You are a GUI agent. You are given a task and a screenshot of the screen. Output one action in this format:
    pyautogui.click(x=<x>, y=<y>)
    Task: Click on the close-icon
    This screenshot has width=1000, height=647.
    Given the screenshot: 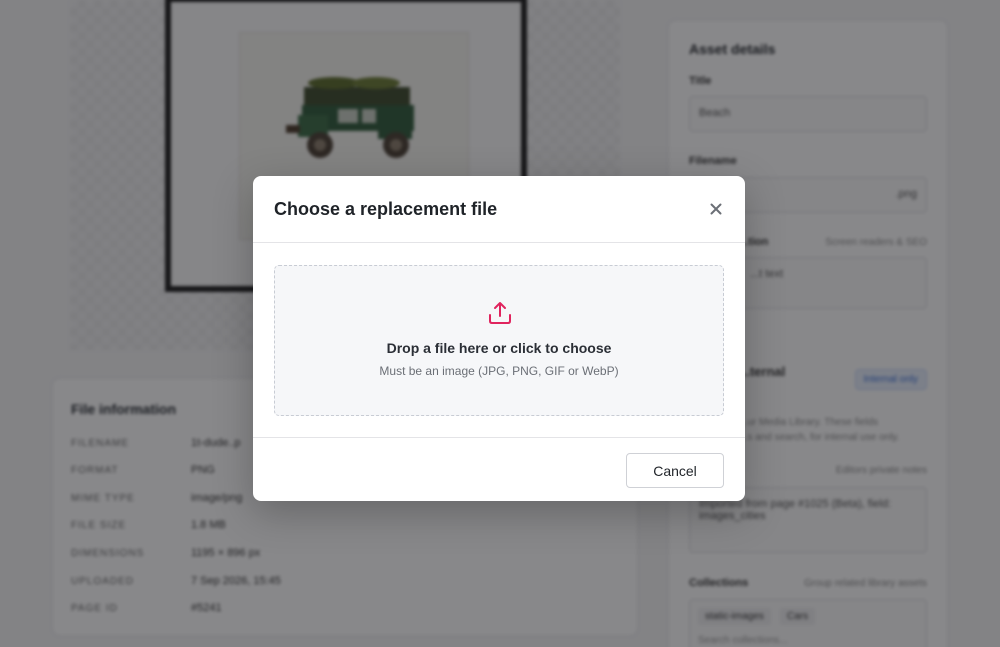 What is the action you would take?
    pyautogui.click(x=716, y=209)
    